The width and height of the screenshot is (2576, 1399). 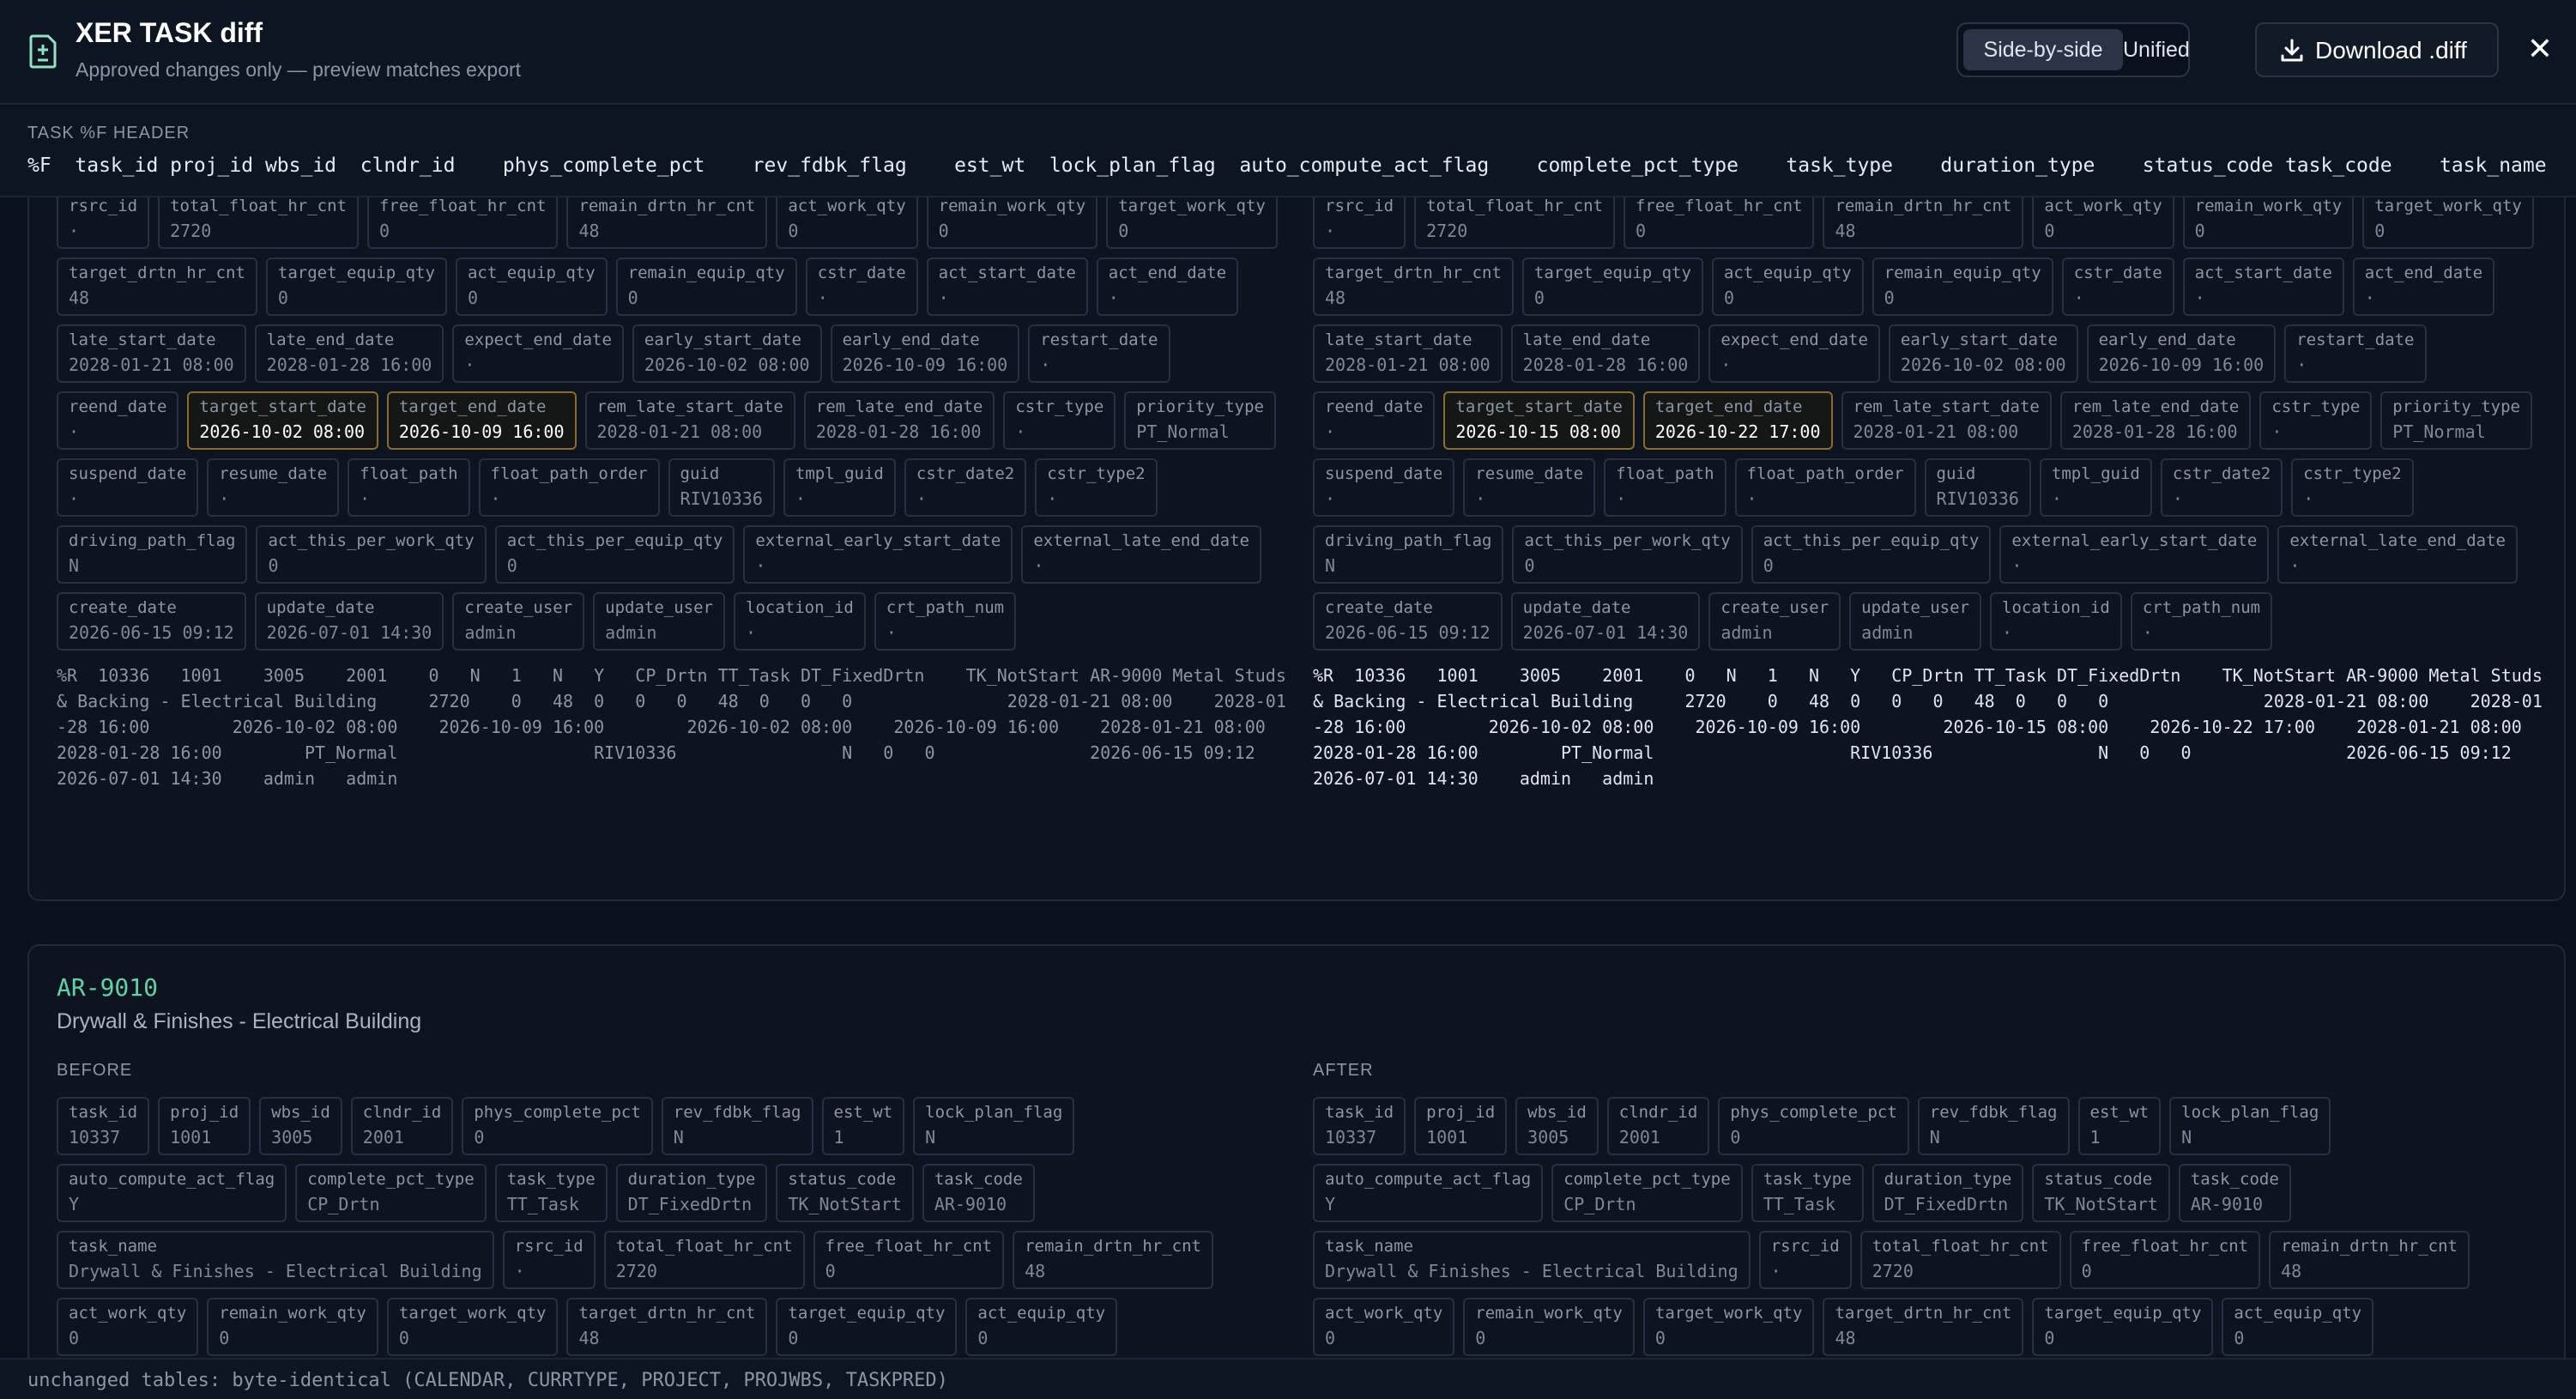 I want to click on field-value: Y, so click(x=1330, y=1204).